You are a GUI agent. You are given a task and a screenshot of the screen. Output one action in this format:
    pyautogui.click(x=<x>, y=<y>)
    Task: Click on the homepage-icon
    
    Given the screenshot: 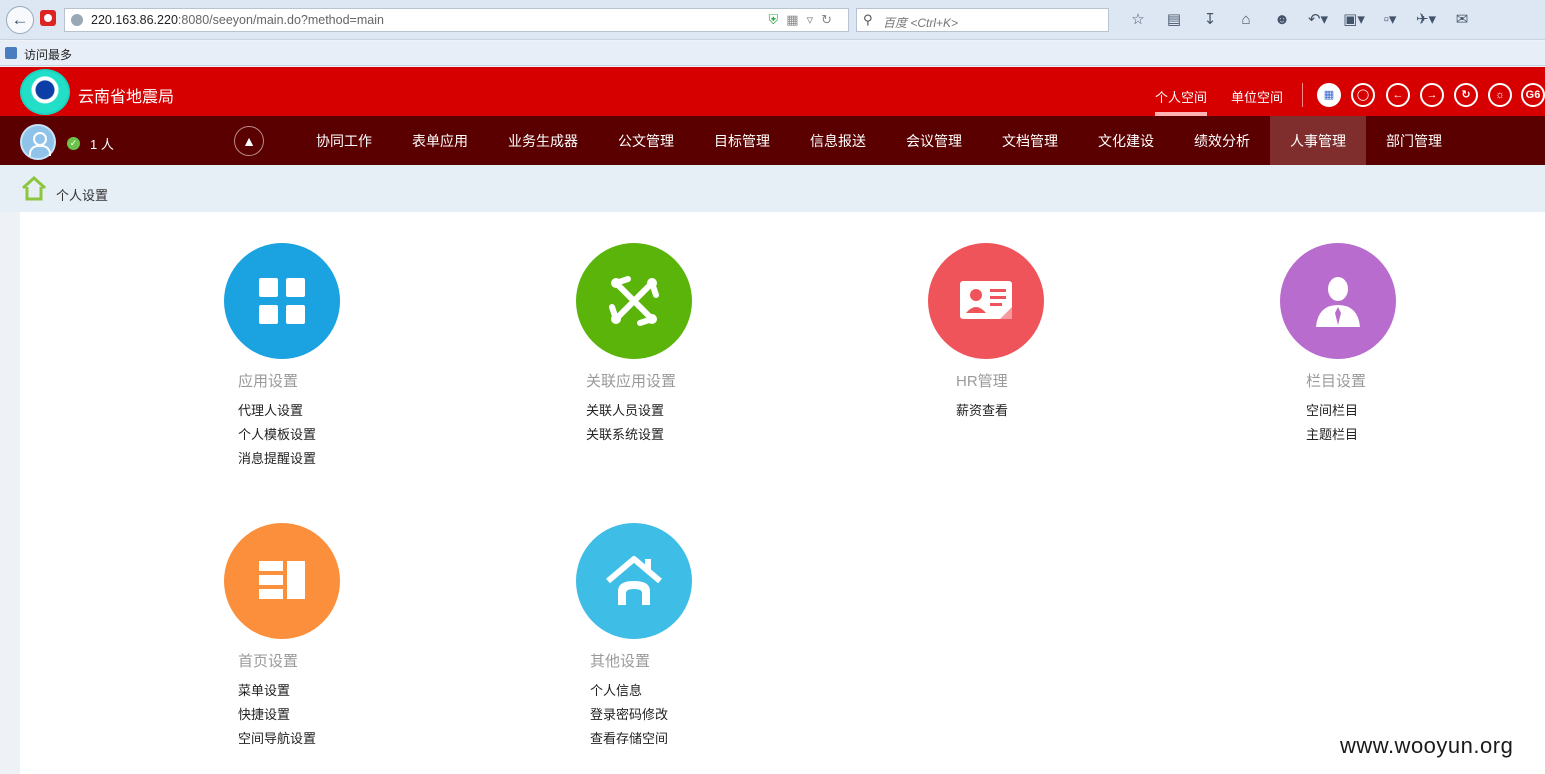 What is the action you would take?
    pyautogui.click(x=282, y=580)
    